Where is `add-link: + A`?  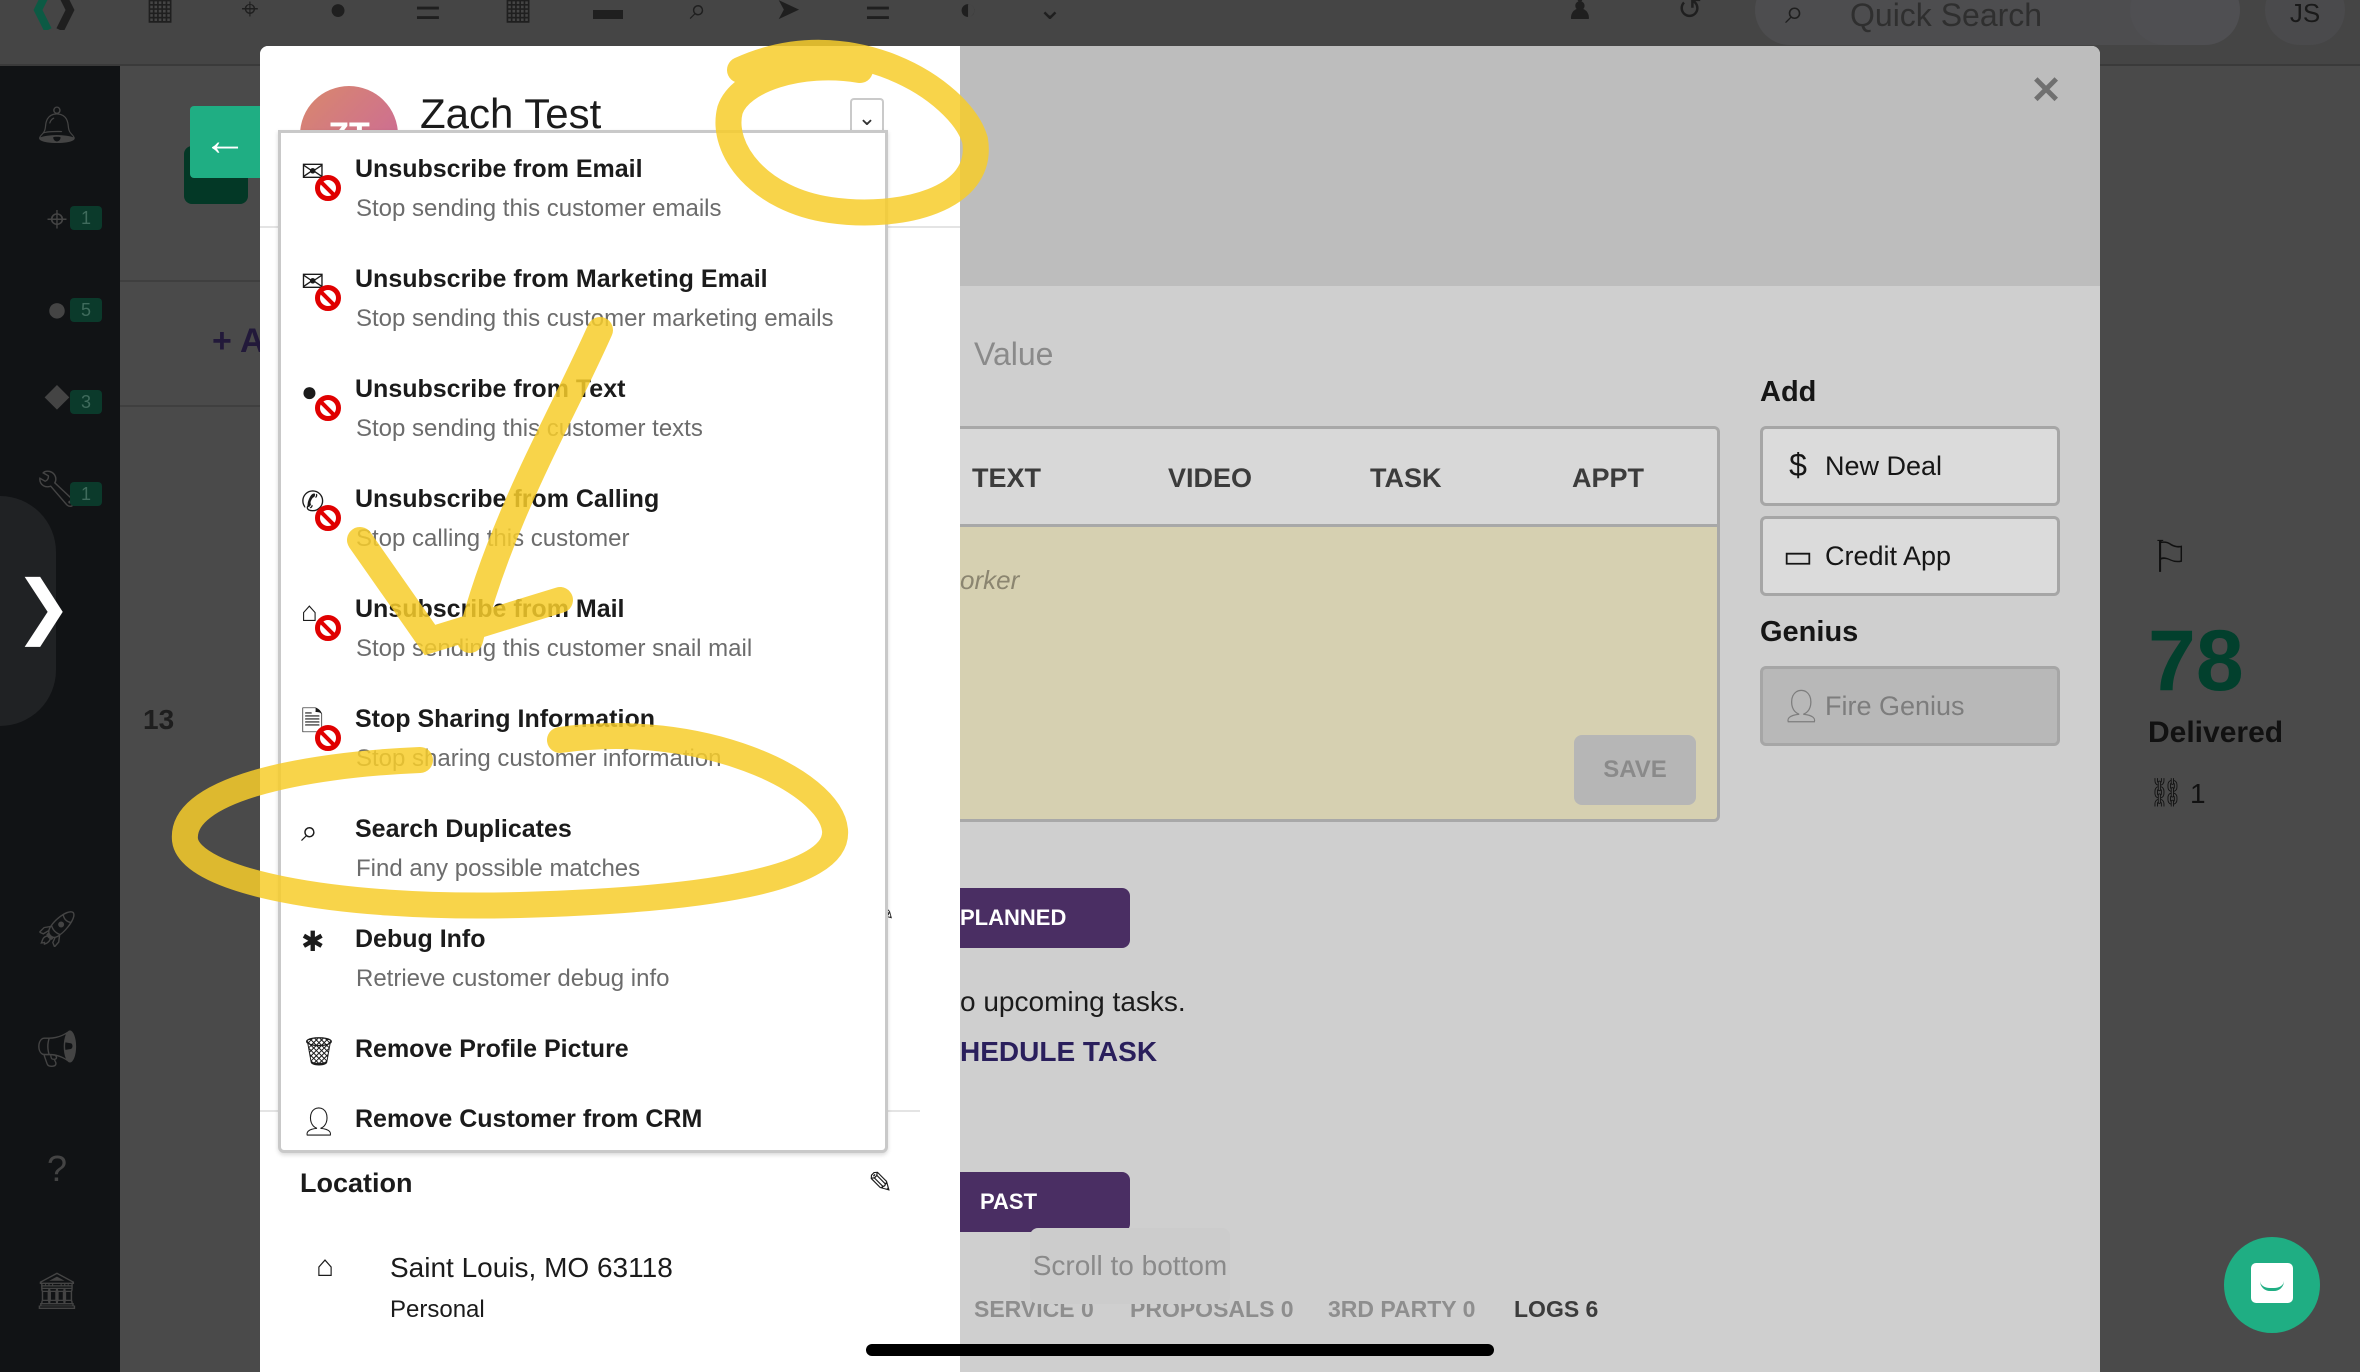 add-link: + A is located at coordinates (238, 341).